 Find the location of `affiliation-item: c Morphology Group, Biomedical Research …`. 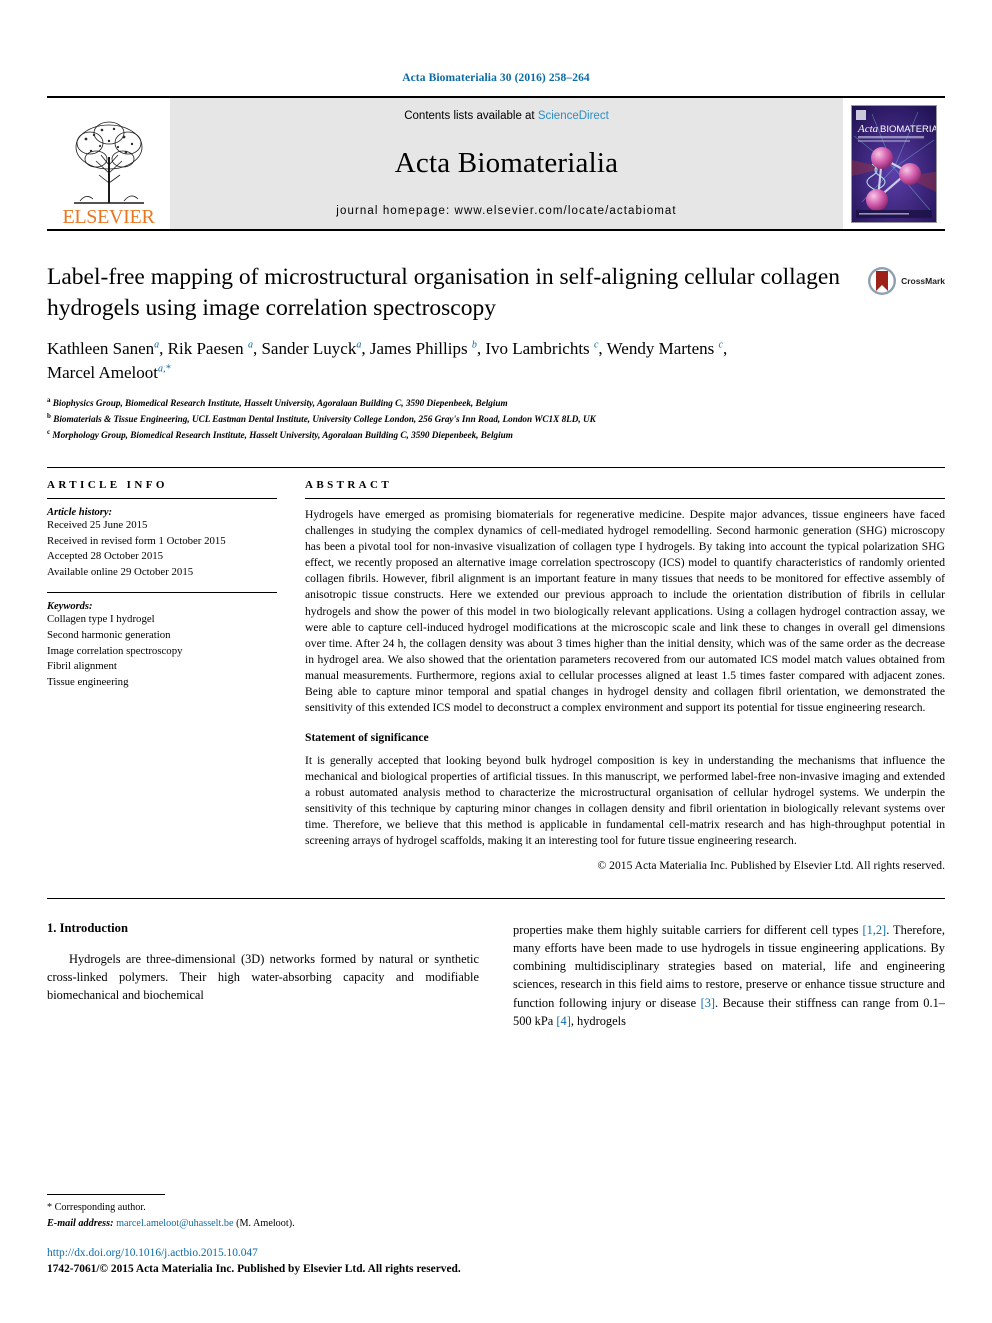

affiliation-item: c Morphology Group, Biomedical Research … is located at coordinates (280, 434).